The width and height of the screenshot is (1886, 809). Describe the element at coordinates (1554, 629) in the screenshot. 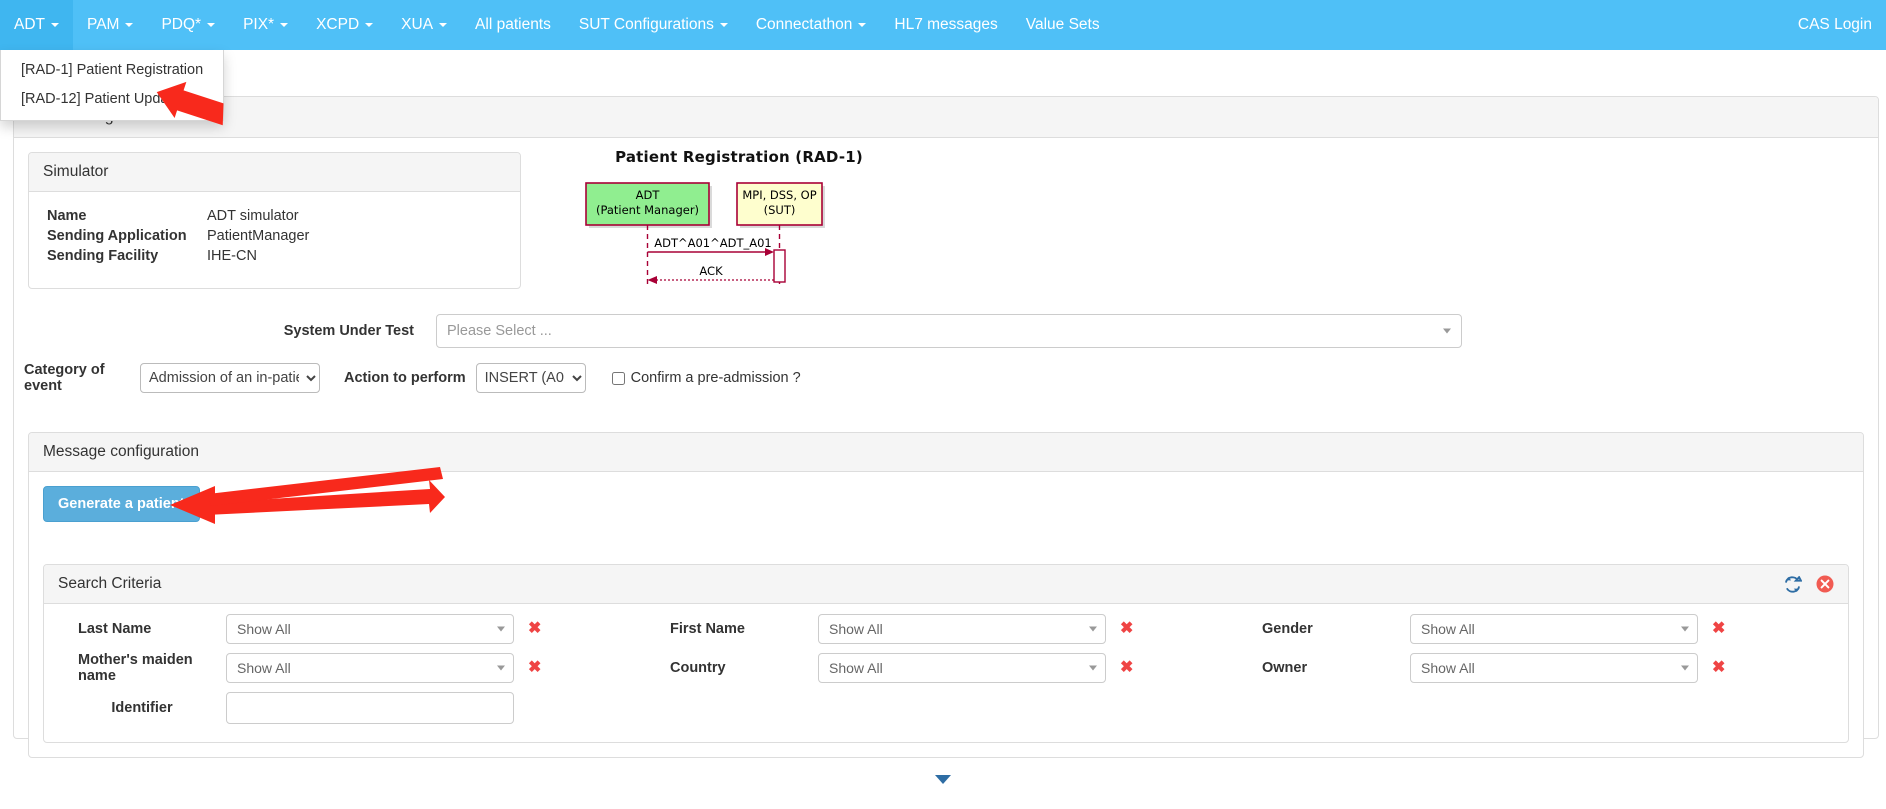

I see `gender-select: Show All` at that location.